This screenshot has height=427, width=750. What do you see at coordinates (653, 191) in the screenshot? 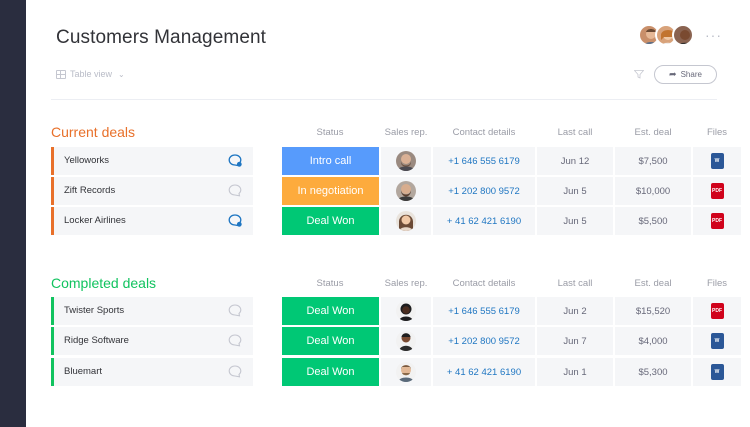
I see `est-deal-cell: $10,000` at bounding box center [653, 191].